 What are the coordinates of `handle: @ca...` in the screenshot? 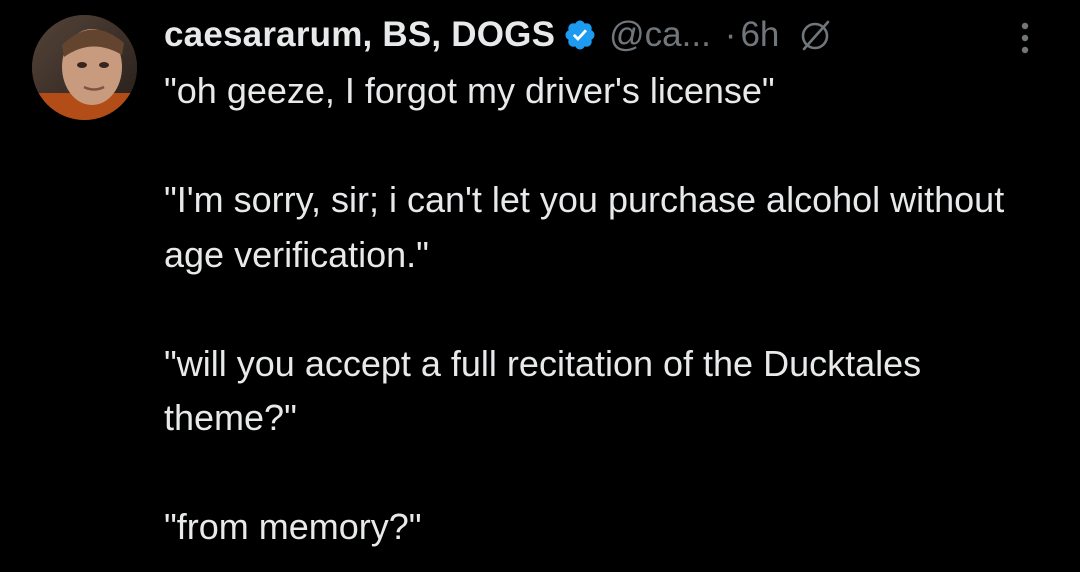 It's located at (660, 35).